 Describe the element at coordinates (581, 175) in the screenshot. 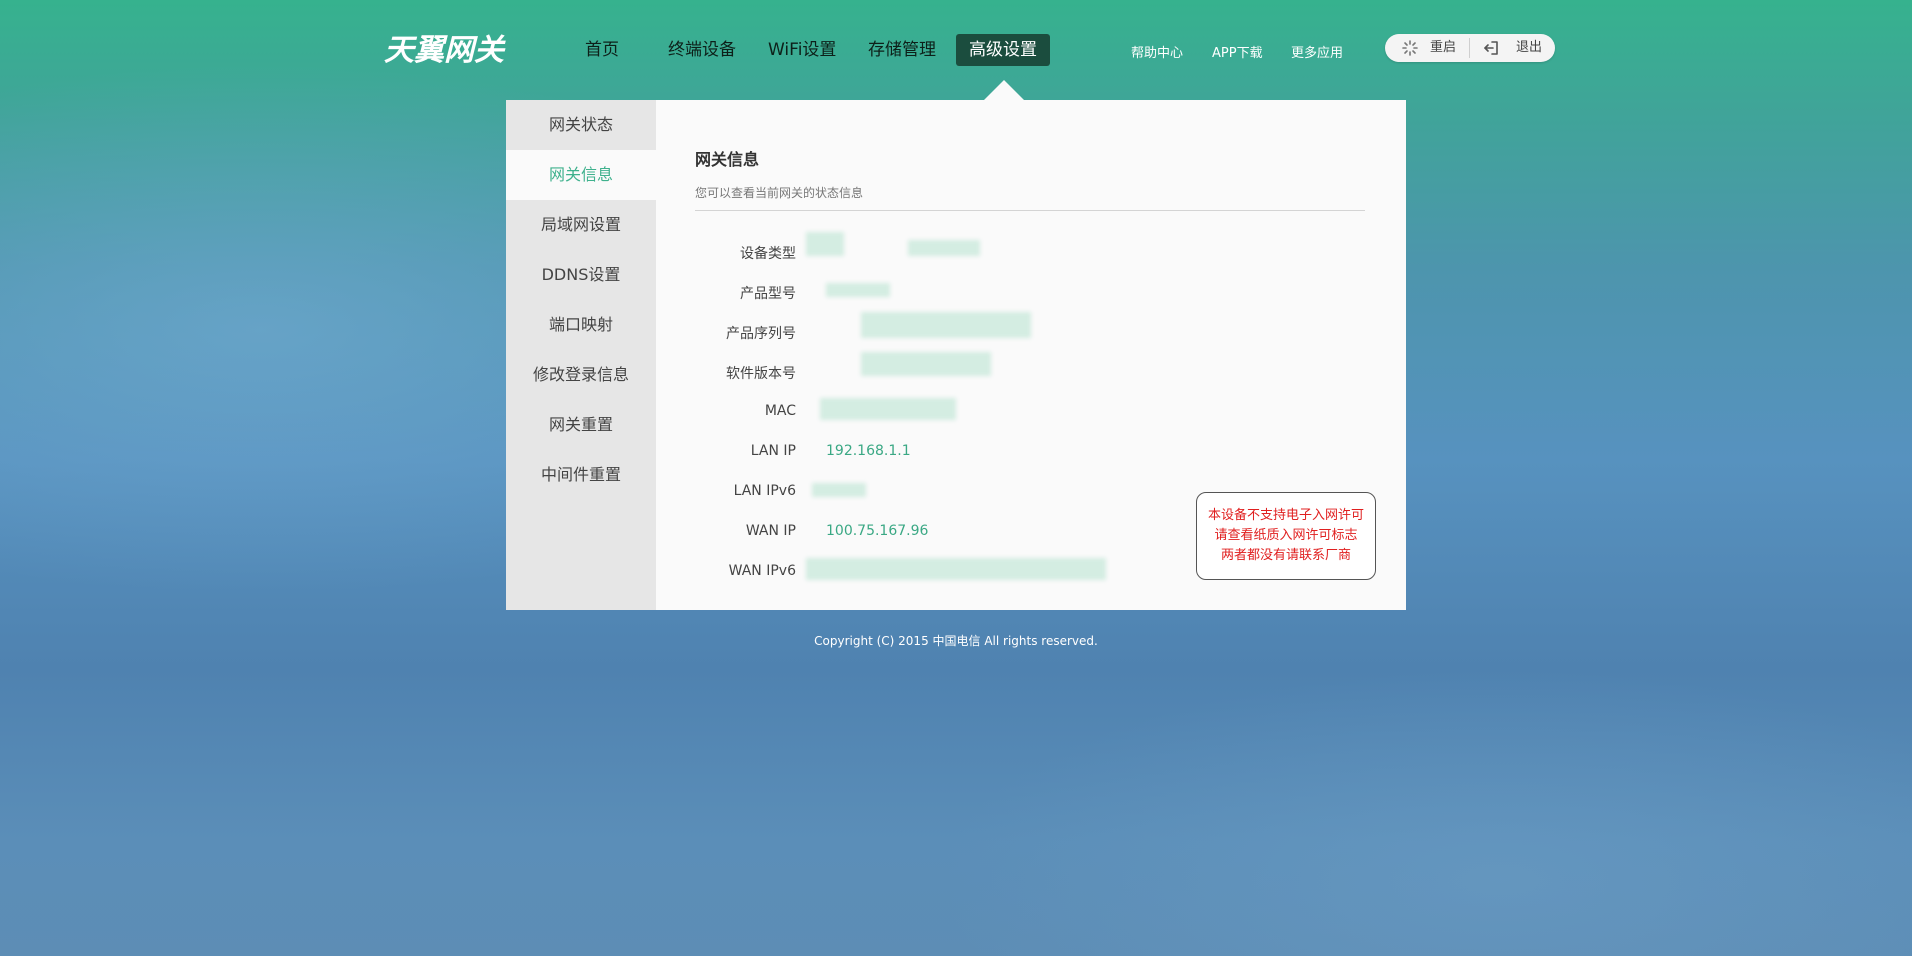

I see `sidebar-item-gateway-info: 网关信息` at that location.